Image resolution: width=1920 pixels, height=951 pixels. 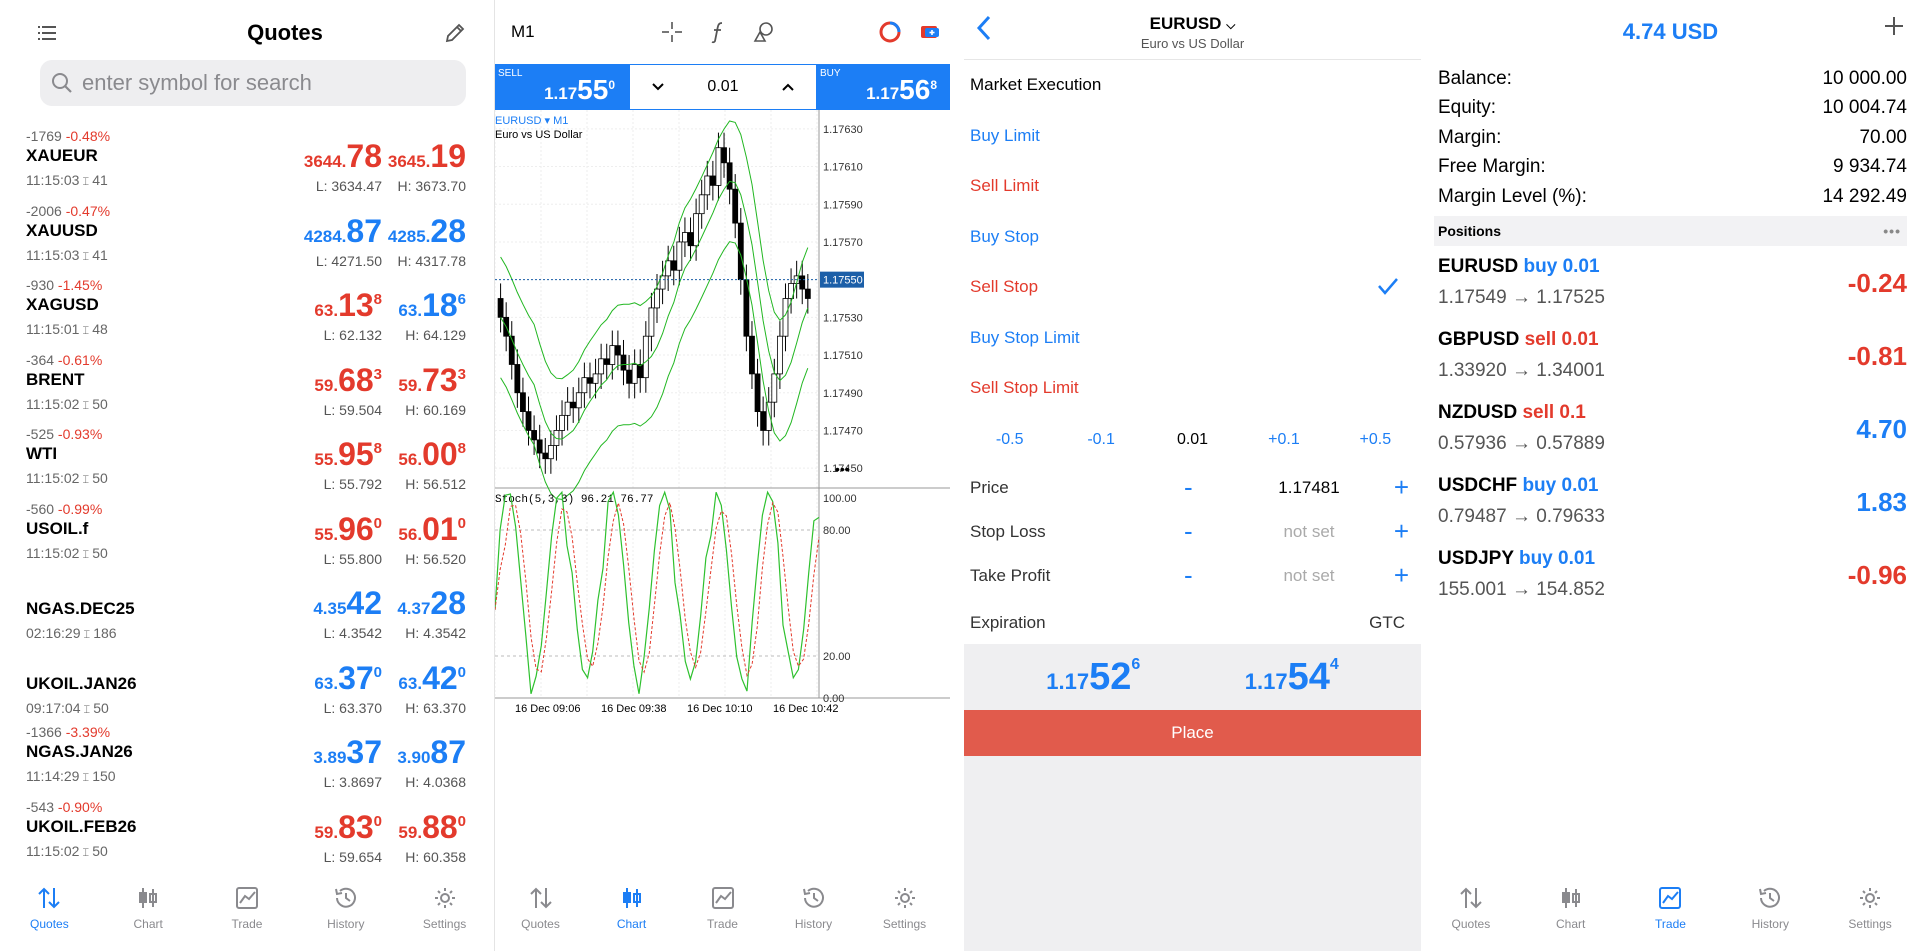 I want to click on order-type-buy-limit: Buy Limit, so click(x=1192, y=136).